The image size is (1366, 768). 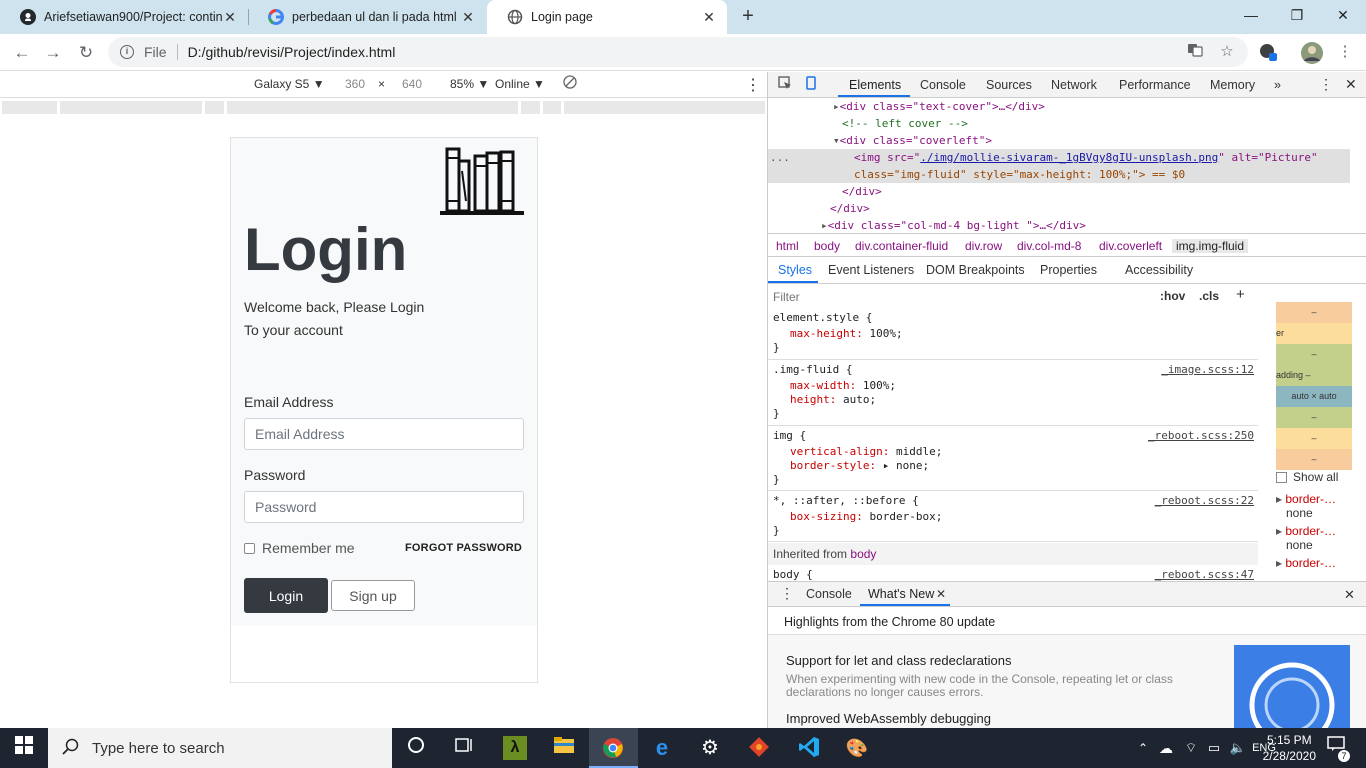 I want to click on dom-comment: <!-- left cover -->, so click(x=1059, y=123).